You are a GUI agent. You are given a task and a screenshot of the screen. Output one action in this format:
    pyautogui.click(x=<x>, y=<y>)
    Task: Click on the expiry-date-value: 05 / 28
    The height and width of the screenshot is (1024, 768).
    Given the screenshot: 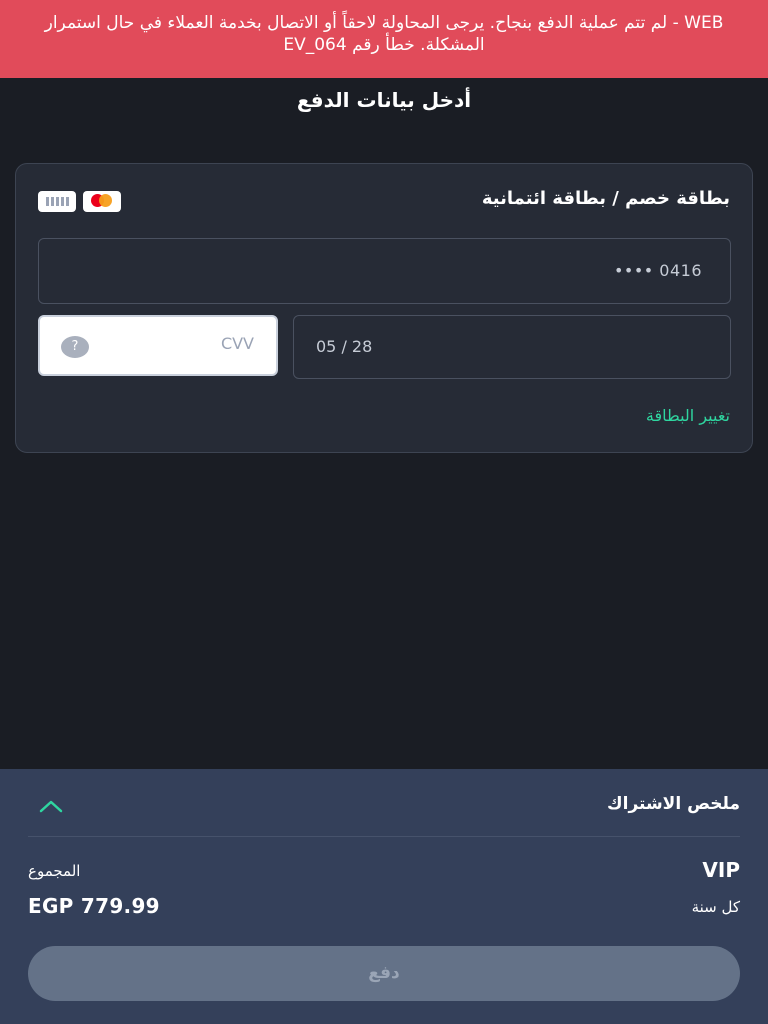 What is the action you would take?
    pyautogui.click(x=344, y=346)
    